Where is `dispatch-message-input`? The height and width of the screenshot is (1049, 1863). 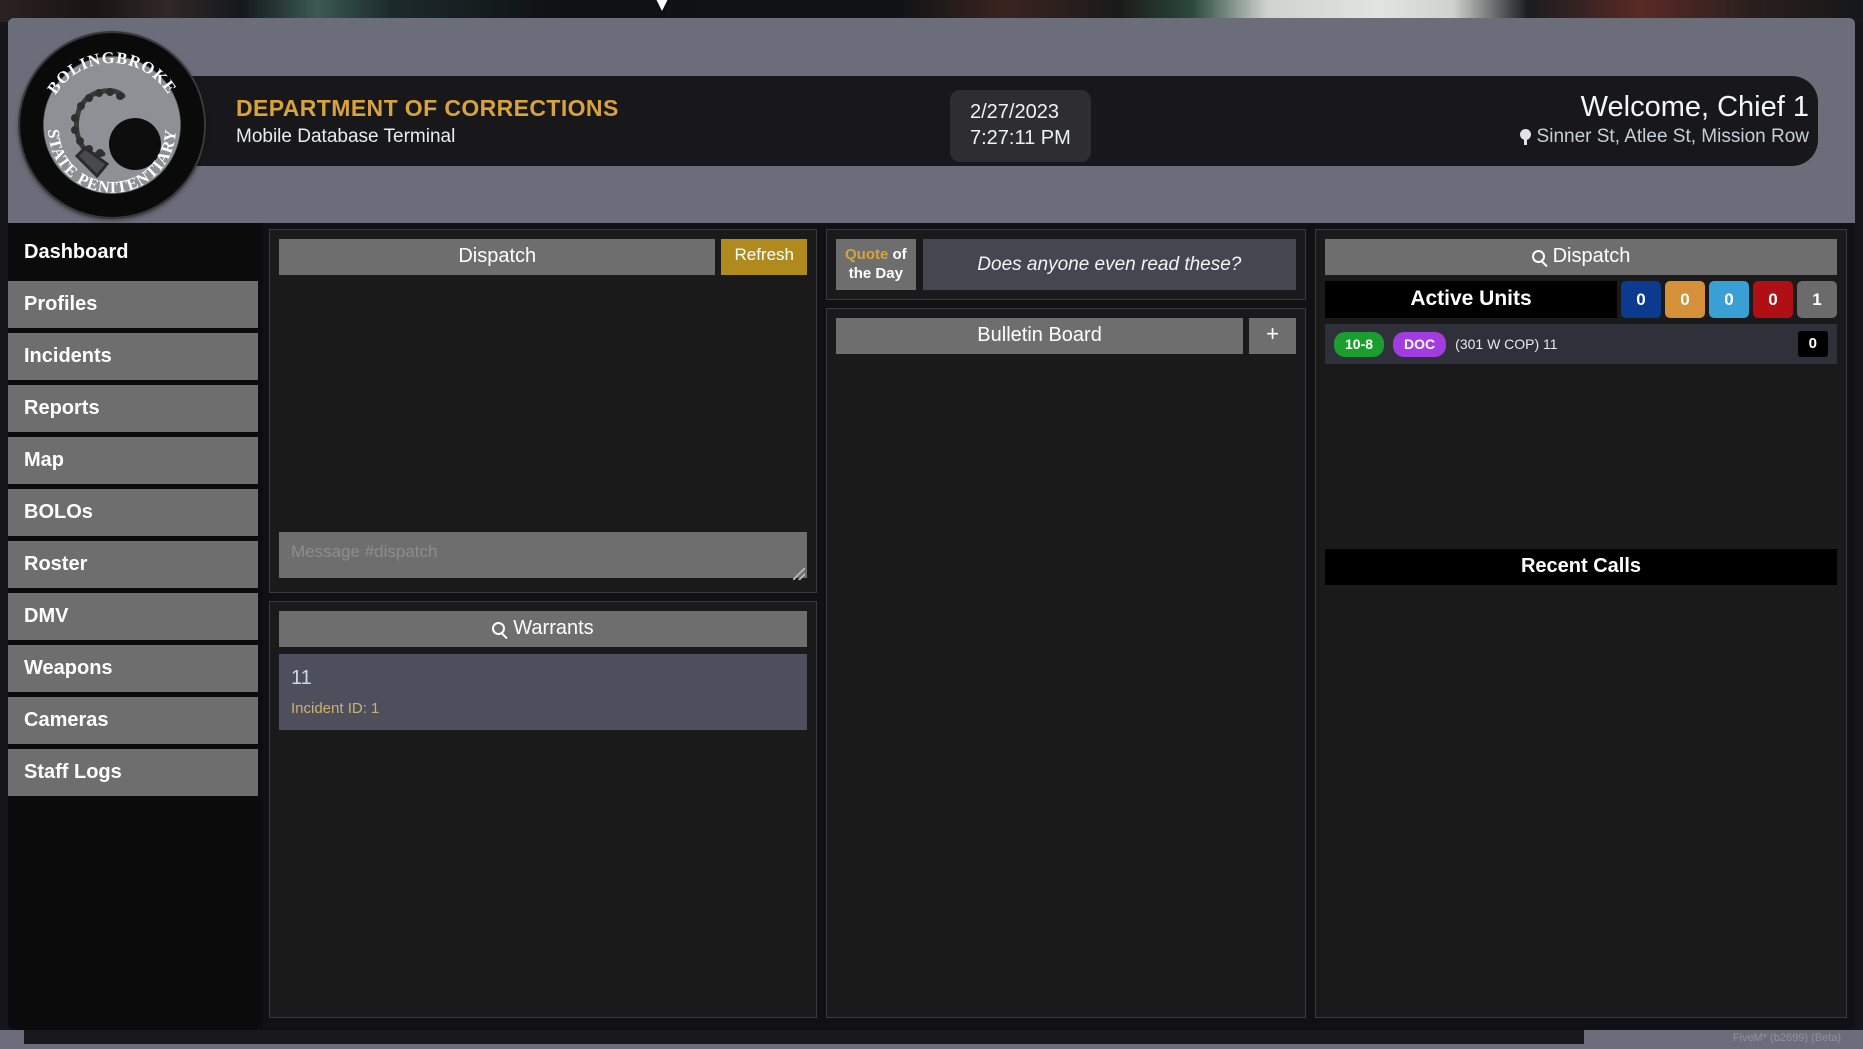
dispatch-message-input is located at coordinates (543, 555).